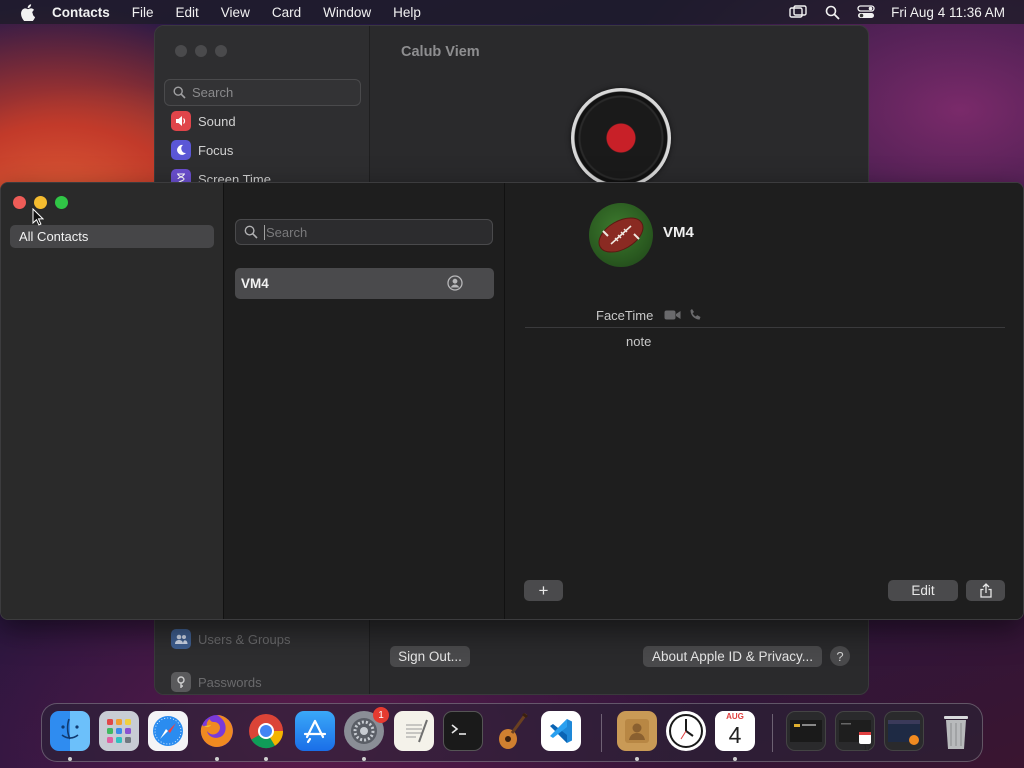  I want to click on settings-sidebar-label: Passwords, so click(230, 682).